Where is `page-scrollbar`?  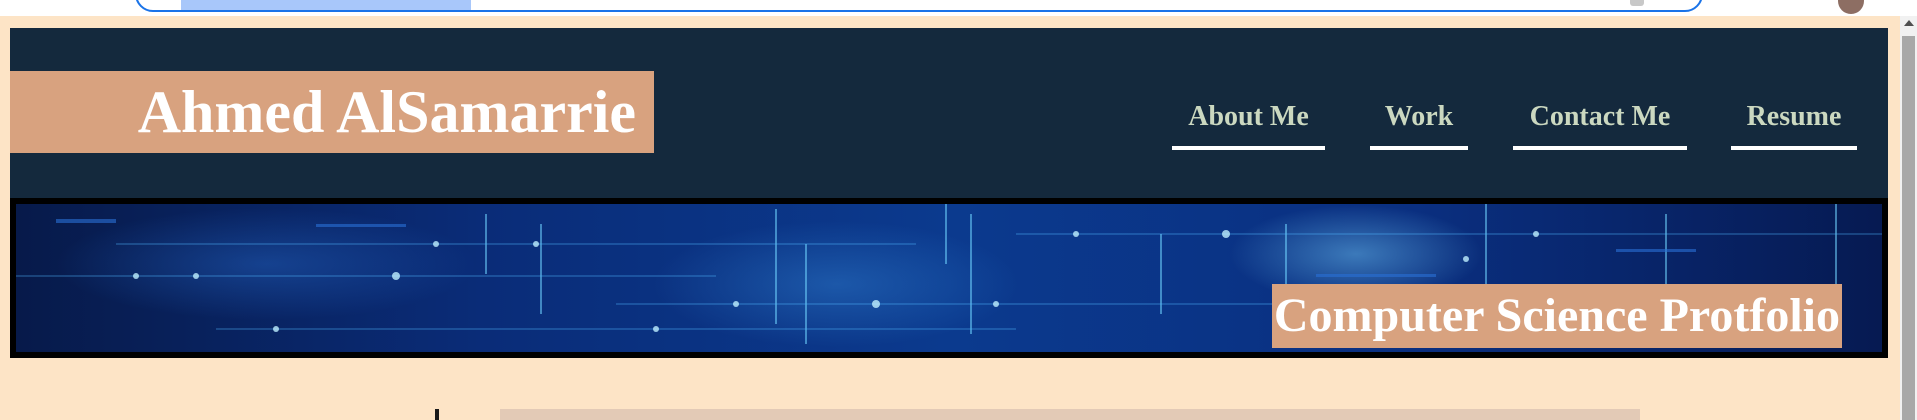 page-scrollbar is located at coordinates (1908, 218).